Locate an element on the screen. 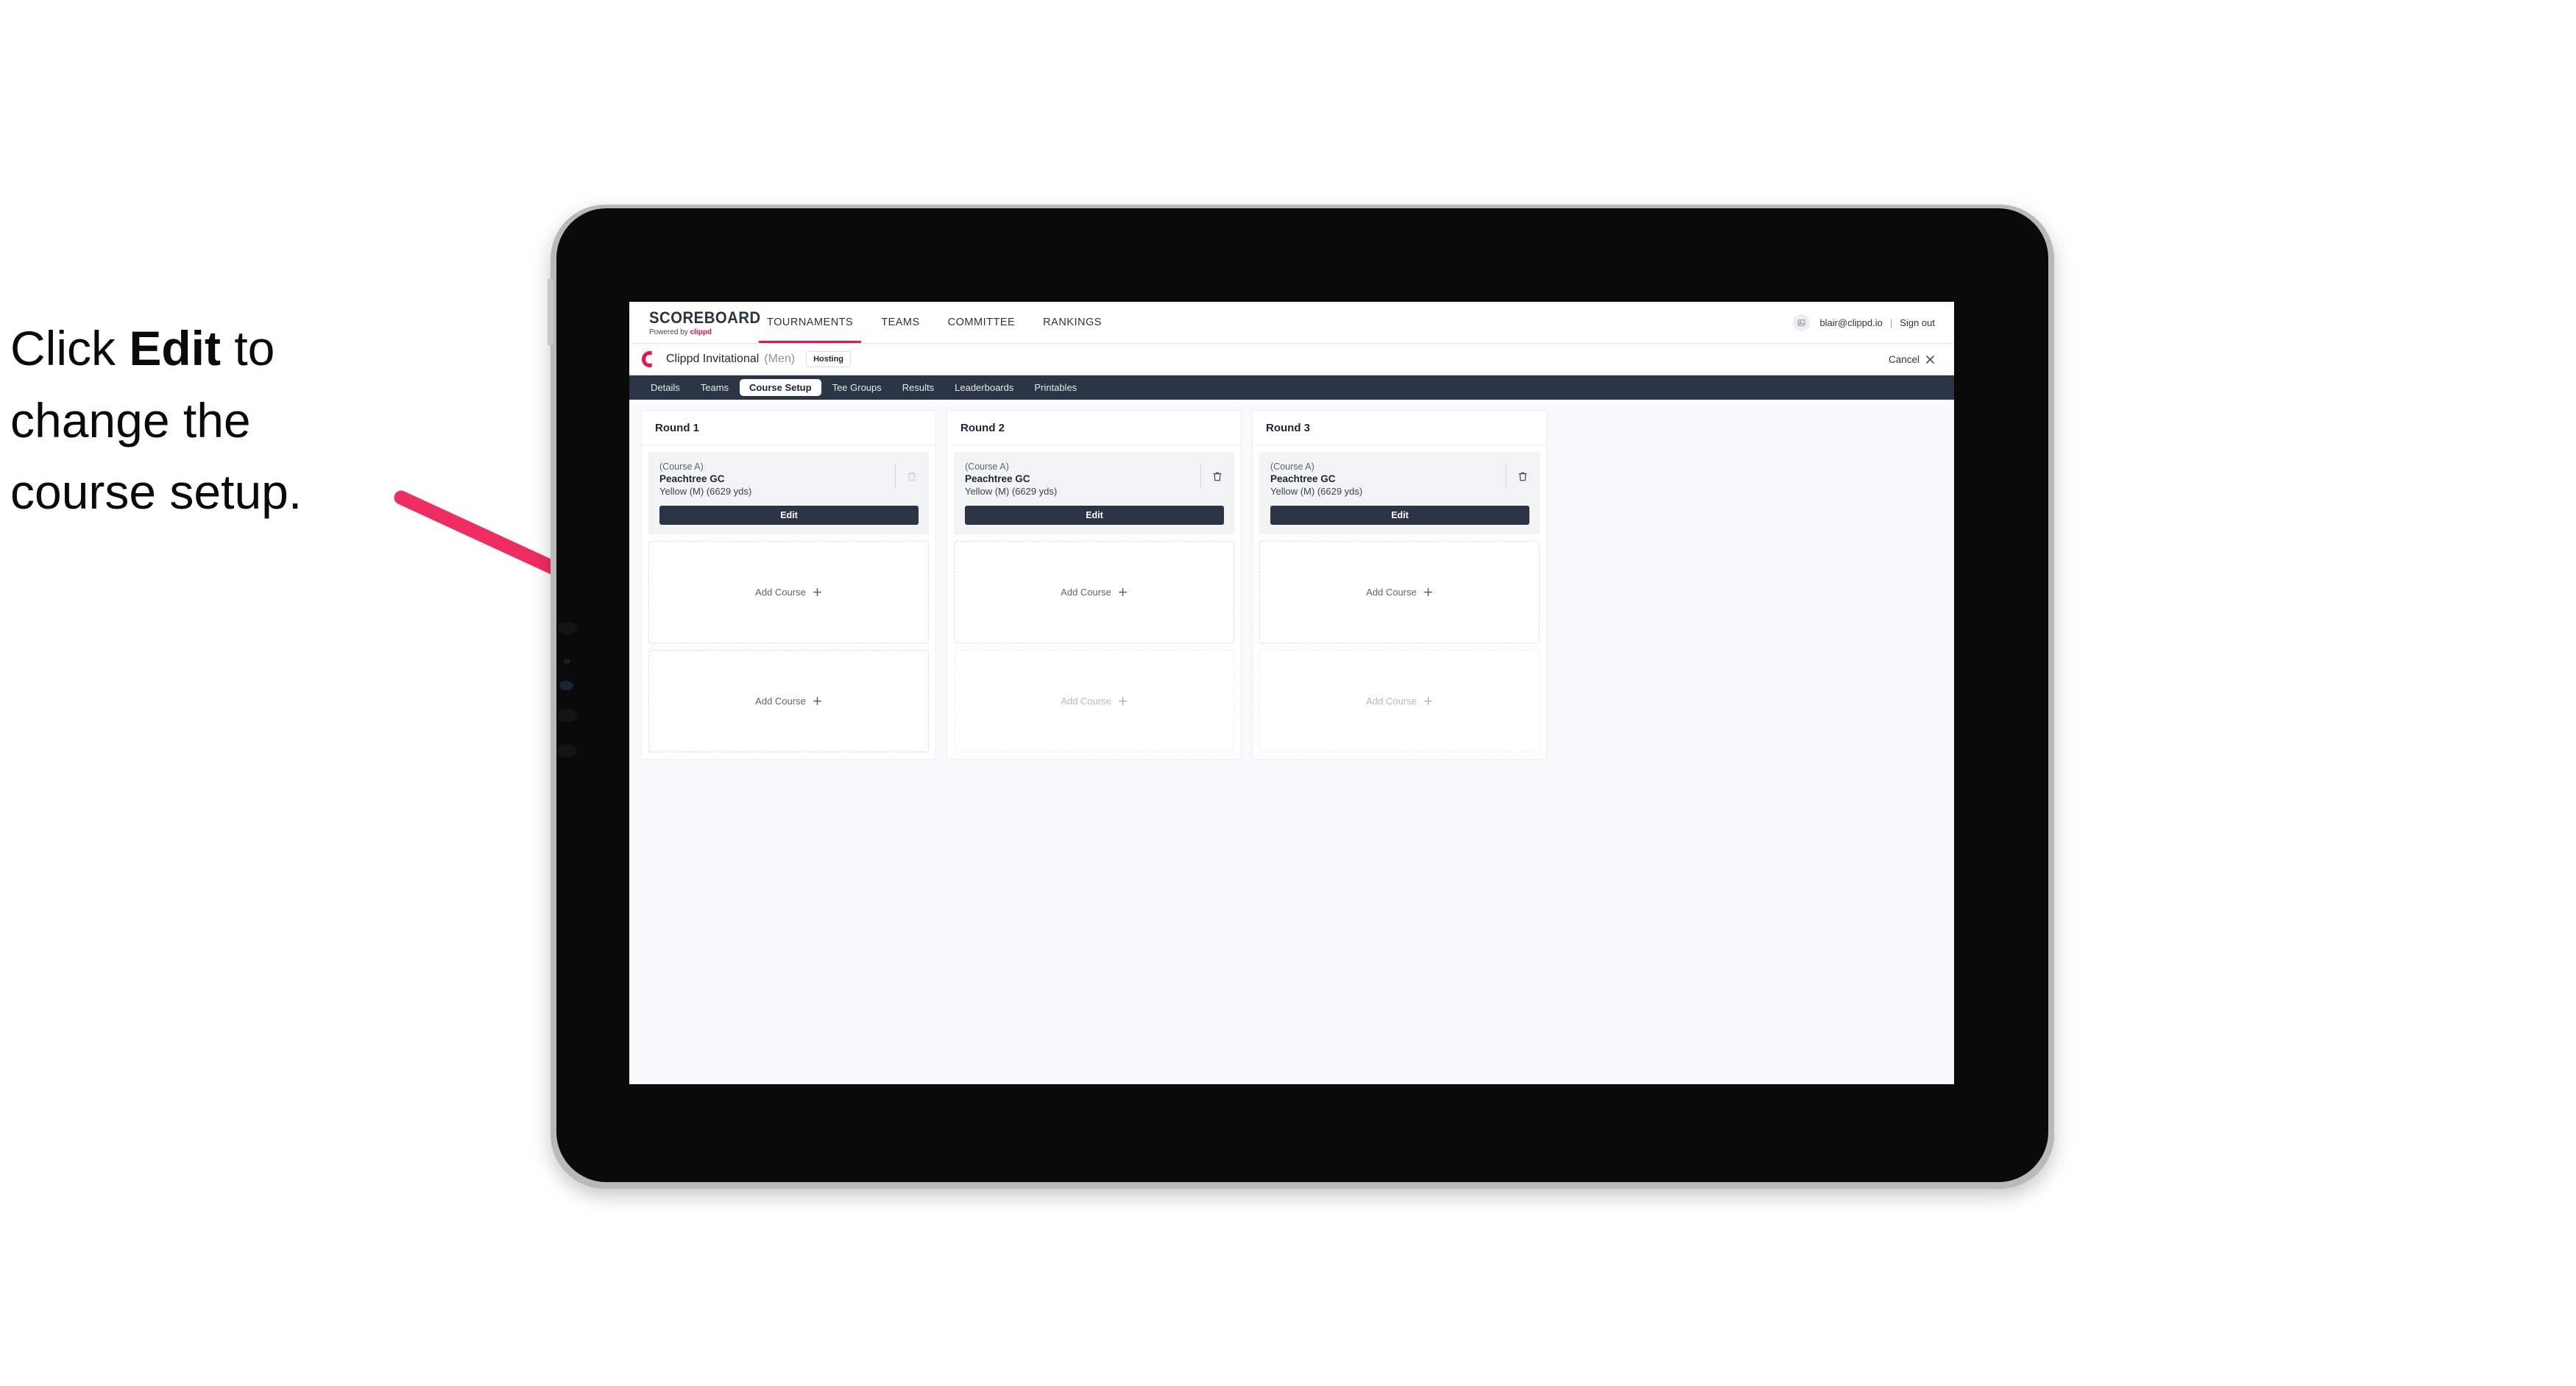  tournament-name: Clippd Invitational is located at coordinates (713, 359).